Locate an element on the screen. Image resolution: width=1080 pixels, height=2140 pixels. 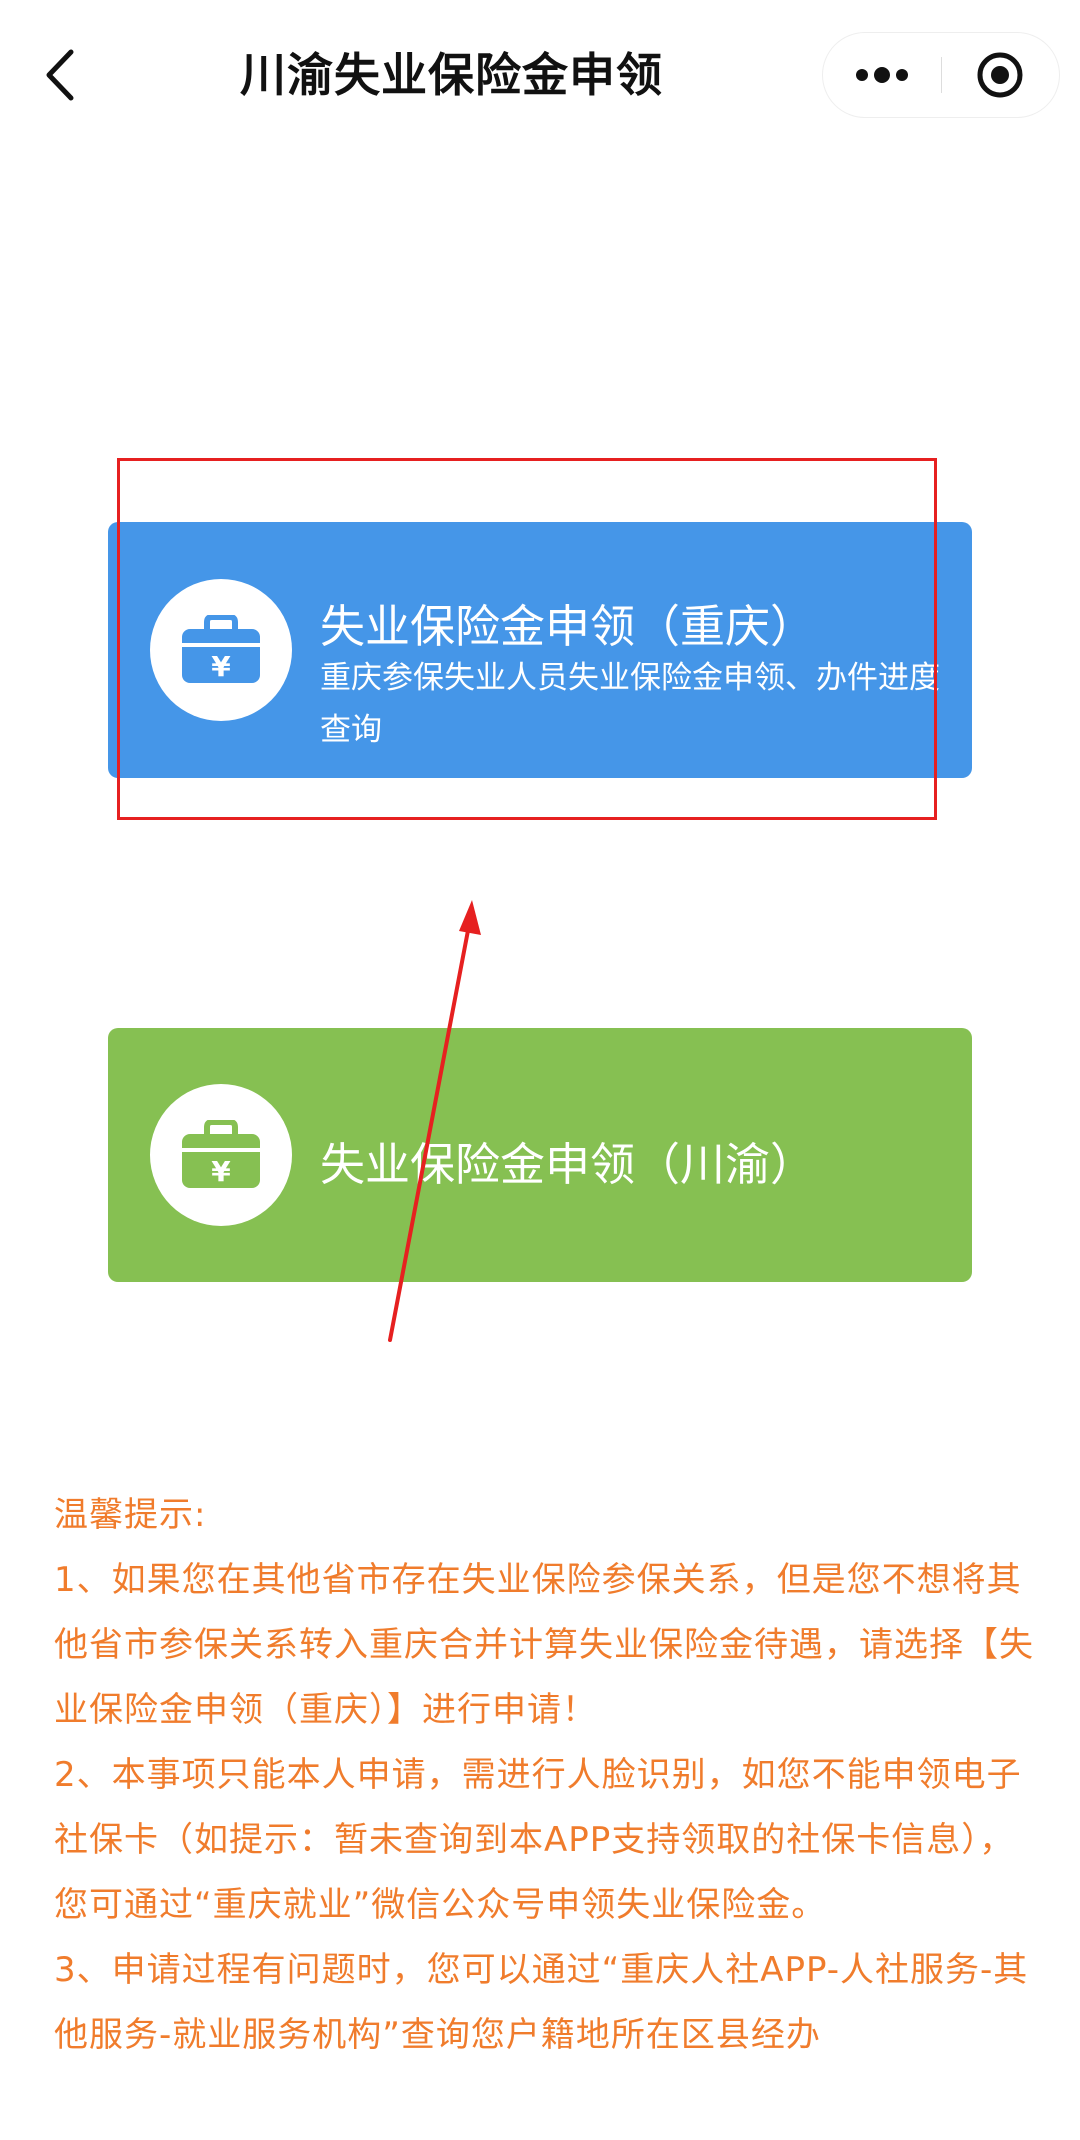
more-dots-icon is located at coordinates (881, 75).